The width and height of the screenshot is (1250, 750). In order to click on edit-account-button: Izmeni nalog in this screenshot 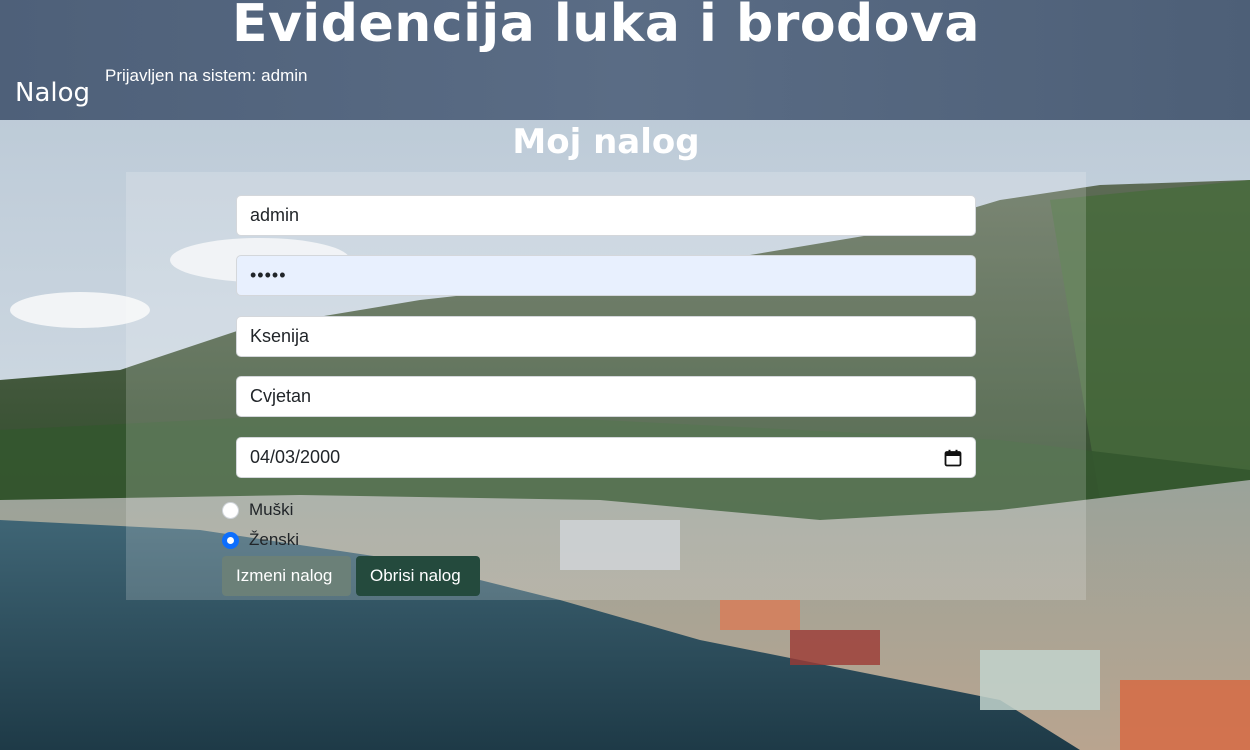, I will do `click(286, 576)`.